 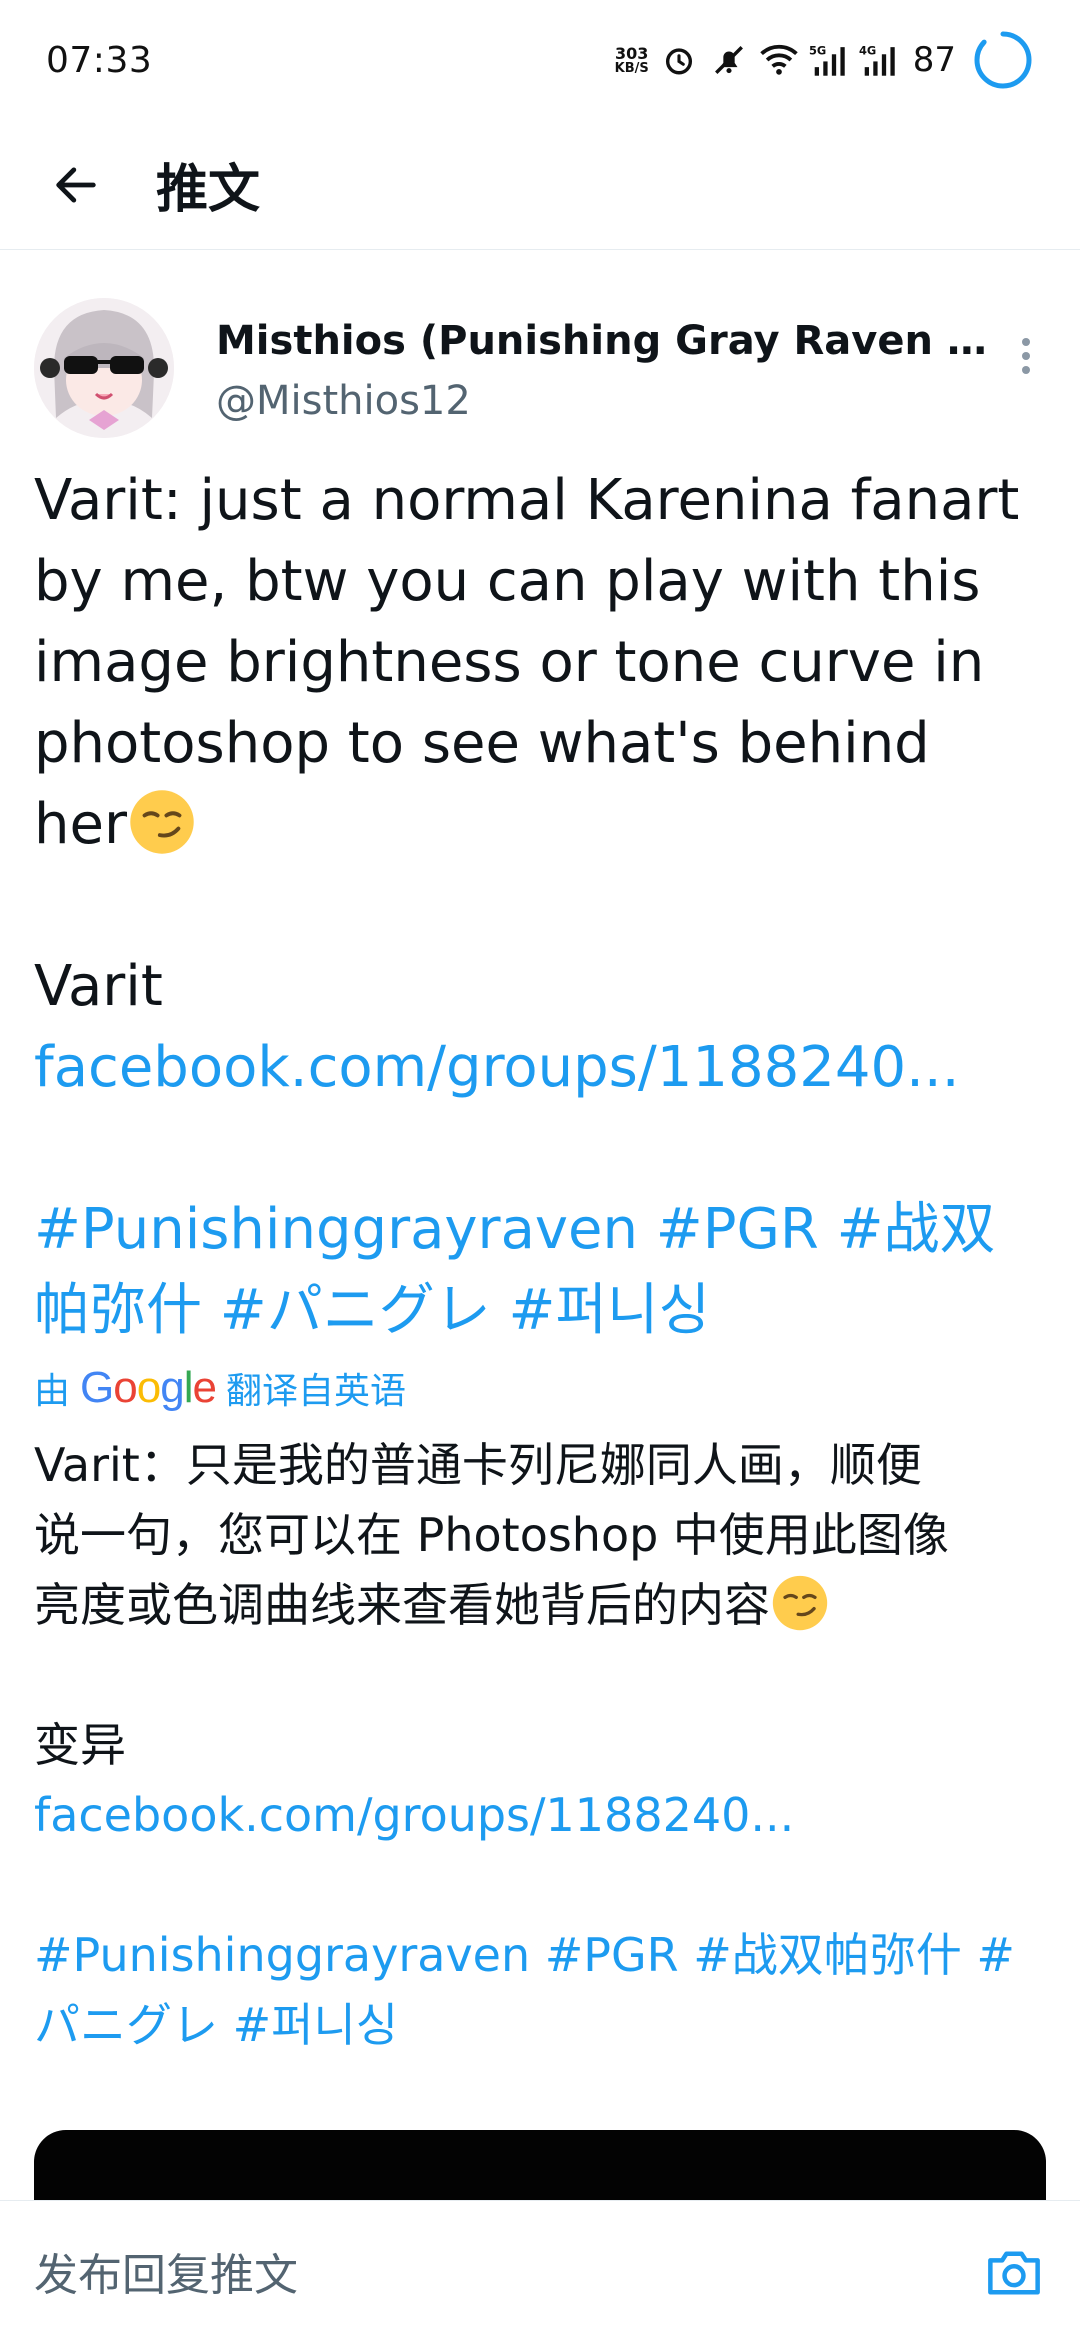 What do you see at coordinates (679, 60) in the screenshot?
I see `alarm-icon` at bounding box center [679, 60].